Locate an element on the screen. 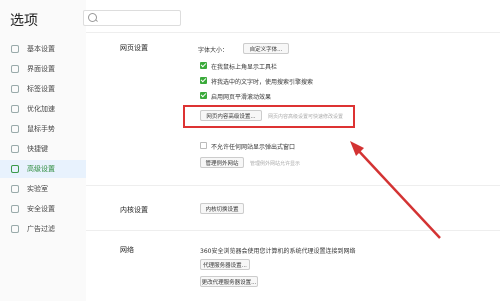 The height and width of the screenshot is (301, 500). sidebar-item: 快捷键 is located at coordinates (43, 149).